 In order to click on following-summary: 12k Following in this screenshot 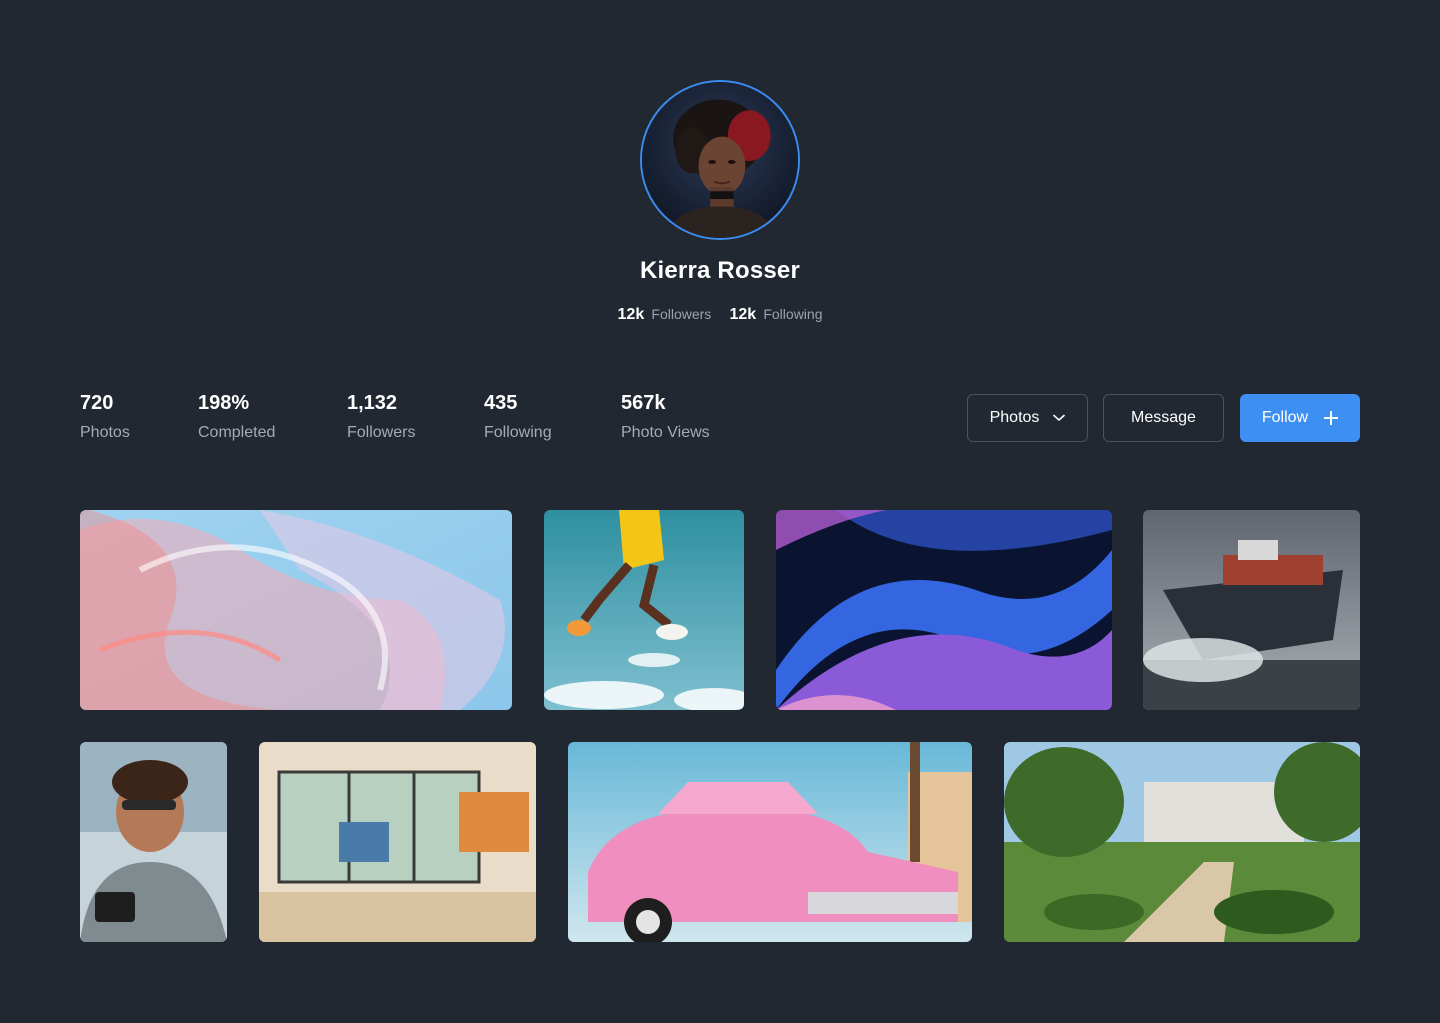, I will do `click(775, 315)`.